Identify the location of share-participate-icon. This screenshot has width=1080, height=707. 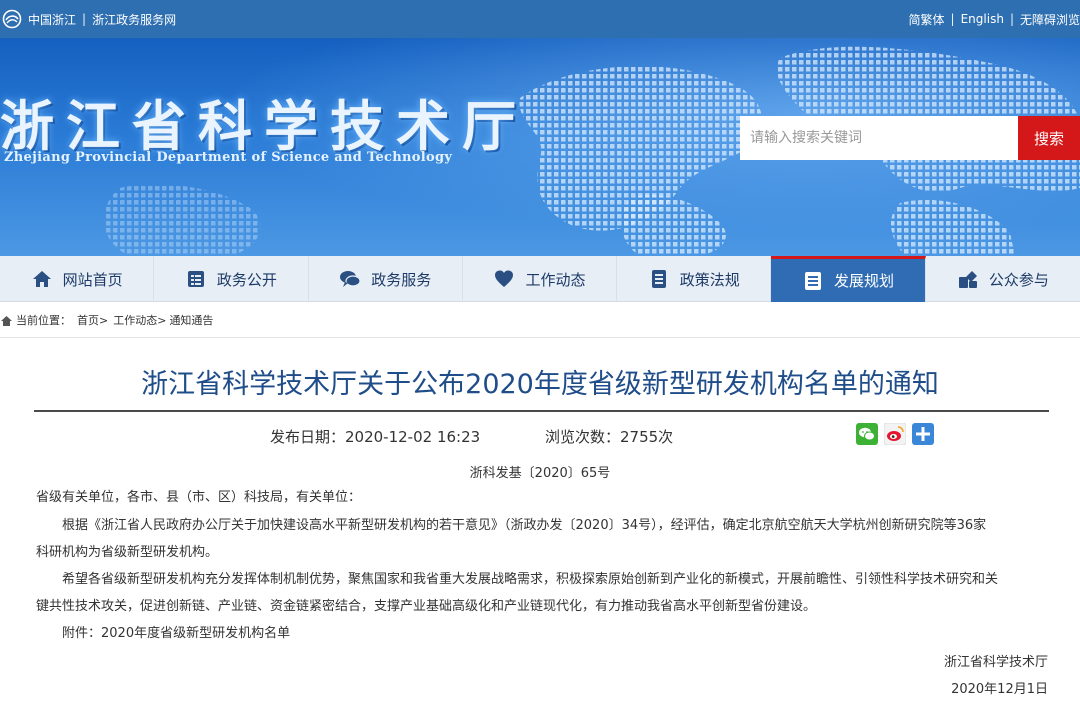
(967, 279).